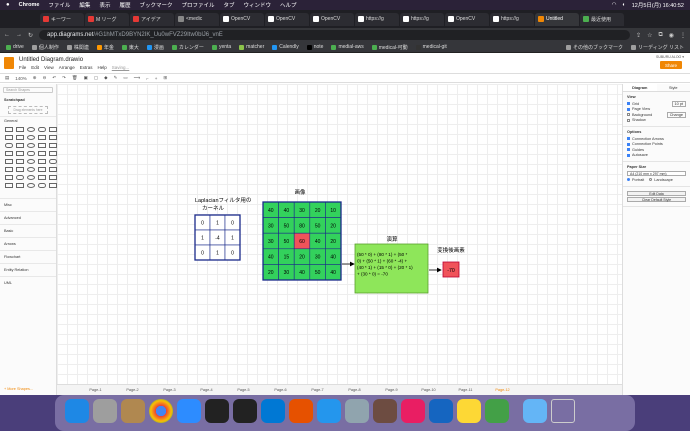 The height and width of the screenshot is (431, 690). Describe the element at coordinates (557, 19) in the screenshot. I see `browser-tab: Untitled` at that location.